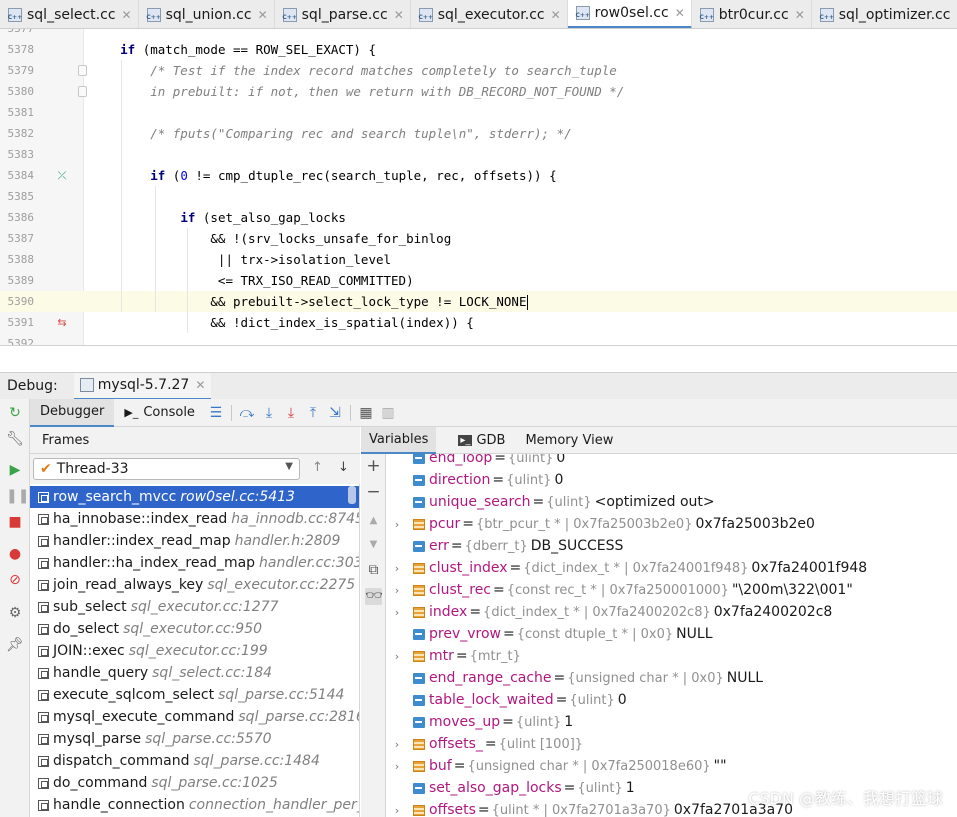  I want to click on arrow-up-icon: ↑, so click(317, 467).